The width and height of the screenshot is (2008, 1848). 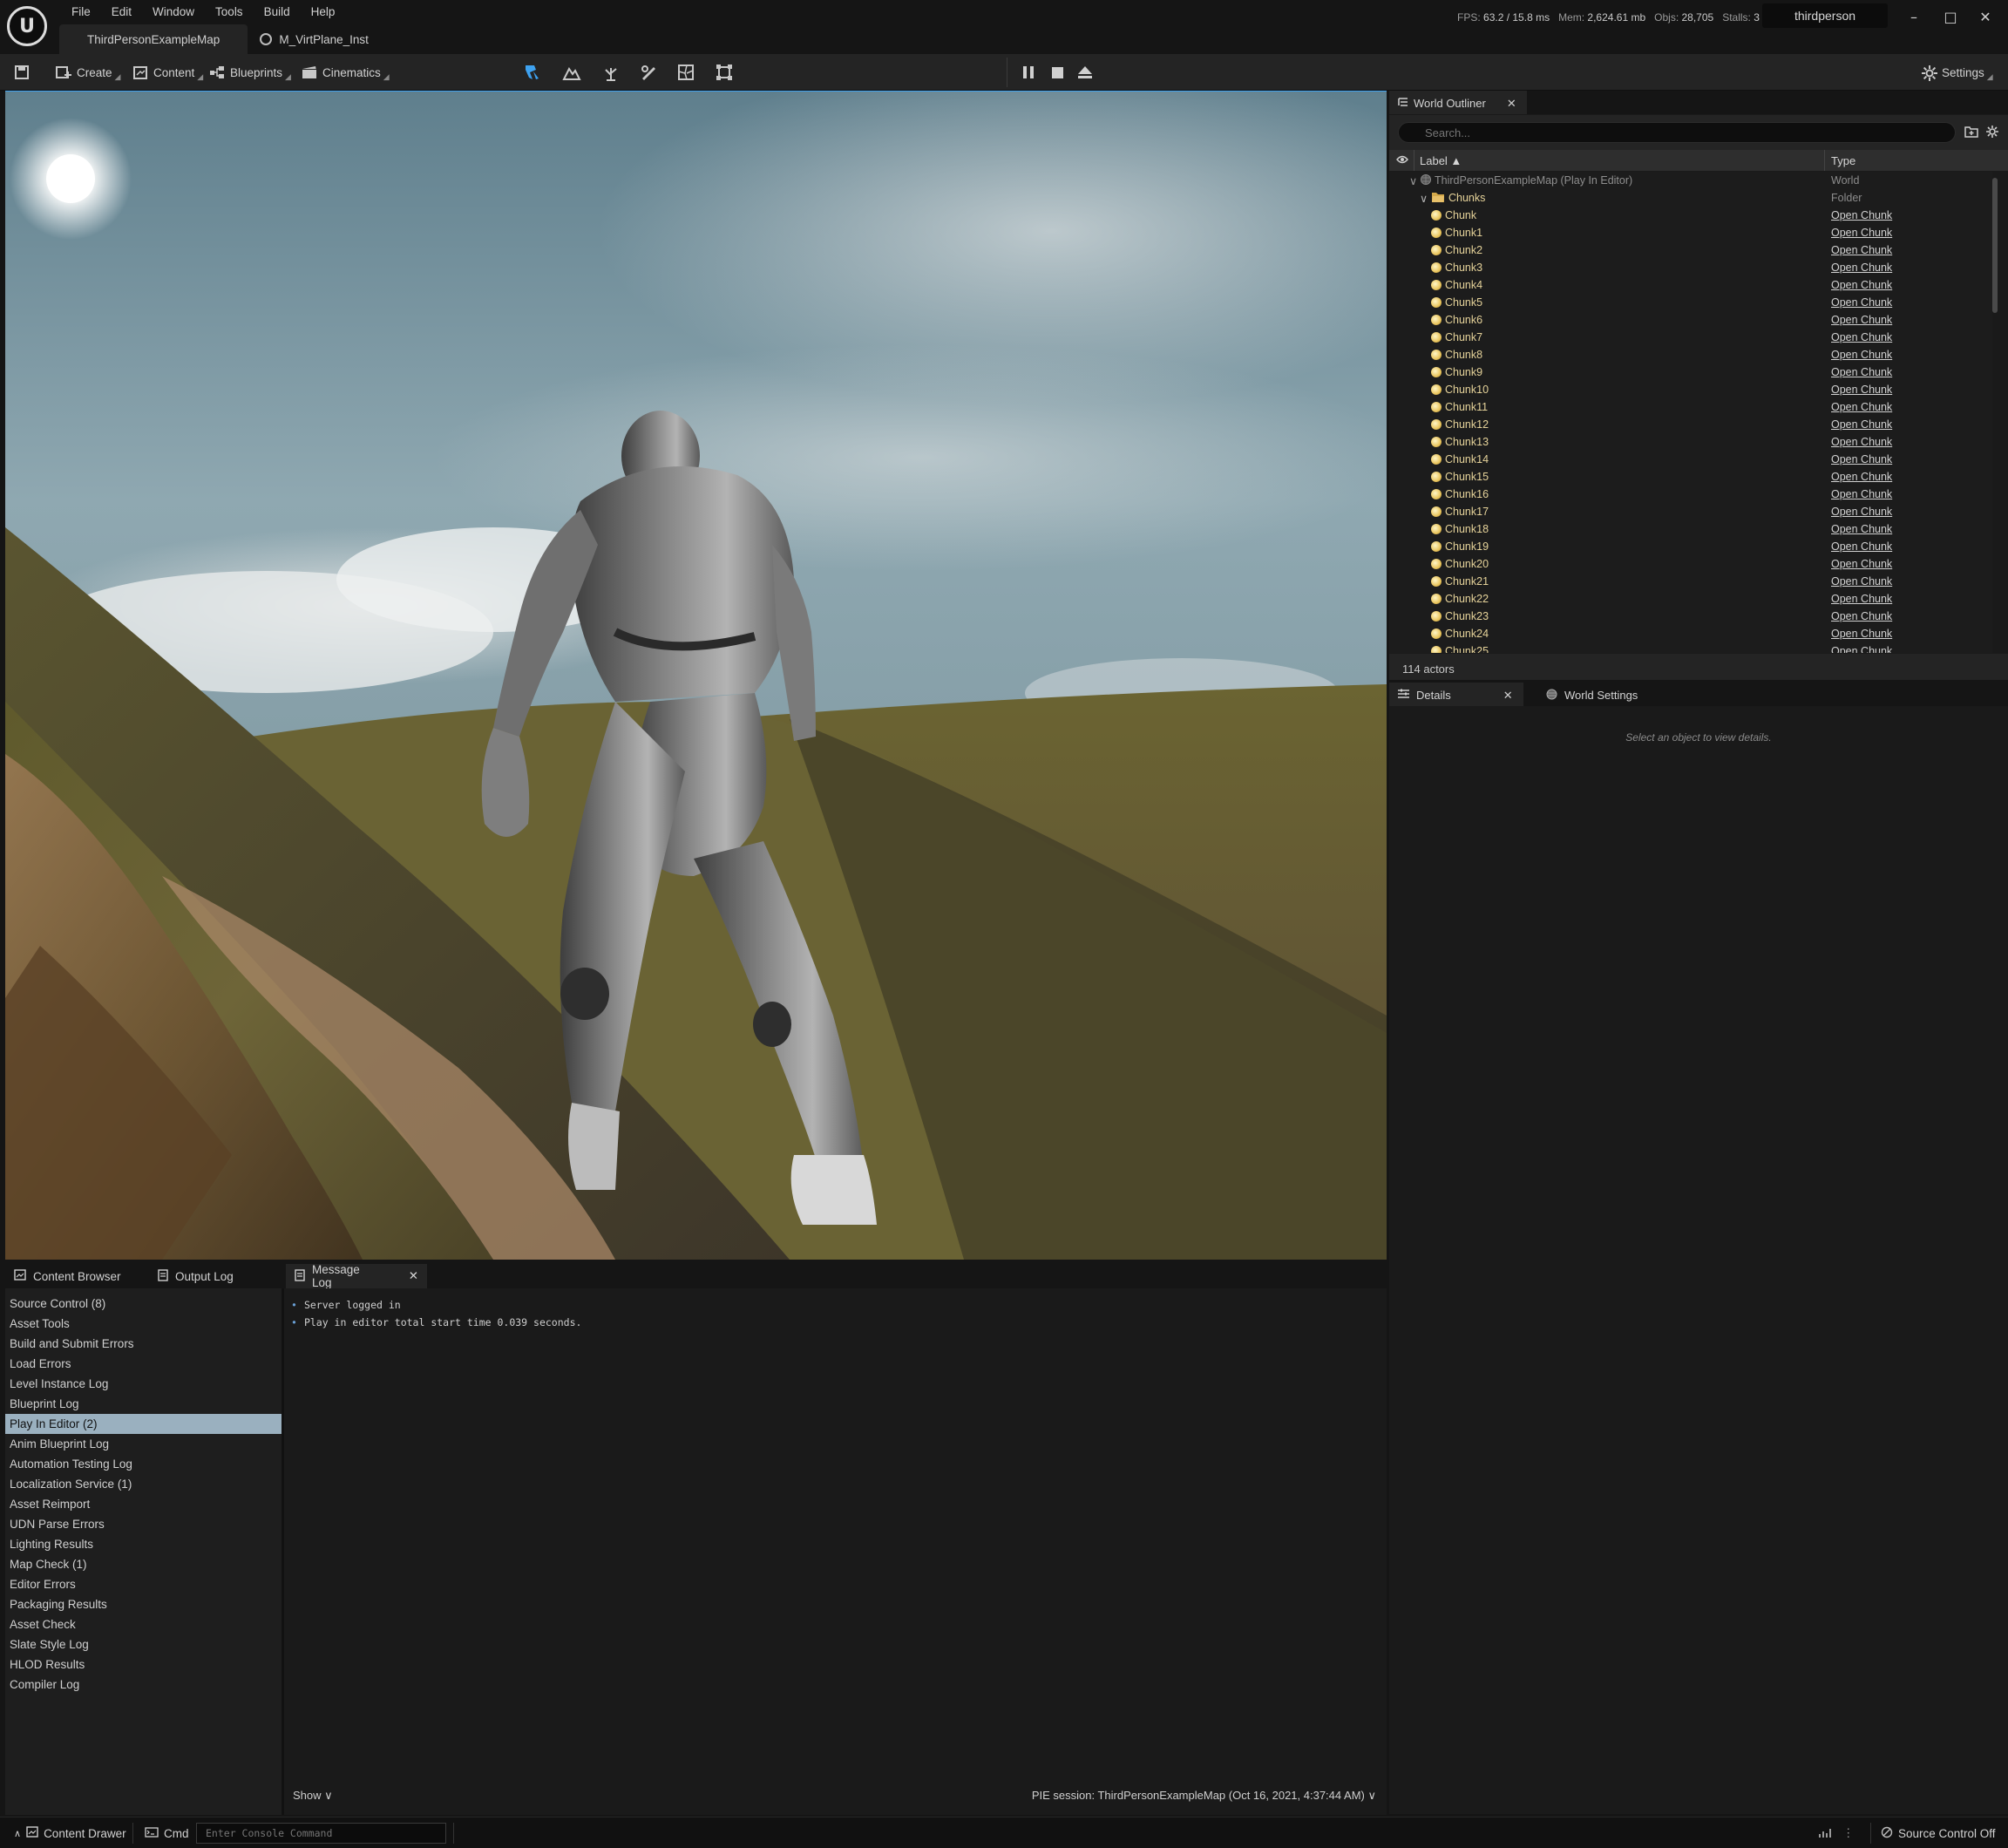 What do you see at coordinates (1691, 633) in the screenshot?
I see `tree-row-chunk: Chunk24 Open Chunk` at bounding box center [1691, 633].